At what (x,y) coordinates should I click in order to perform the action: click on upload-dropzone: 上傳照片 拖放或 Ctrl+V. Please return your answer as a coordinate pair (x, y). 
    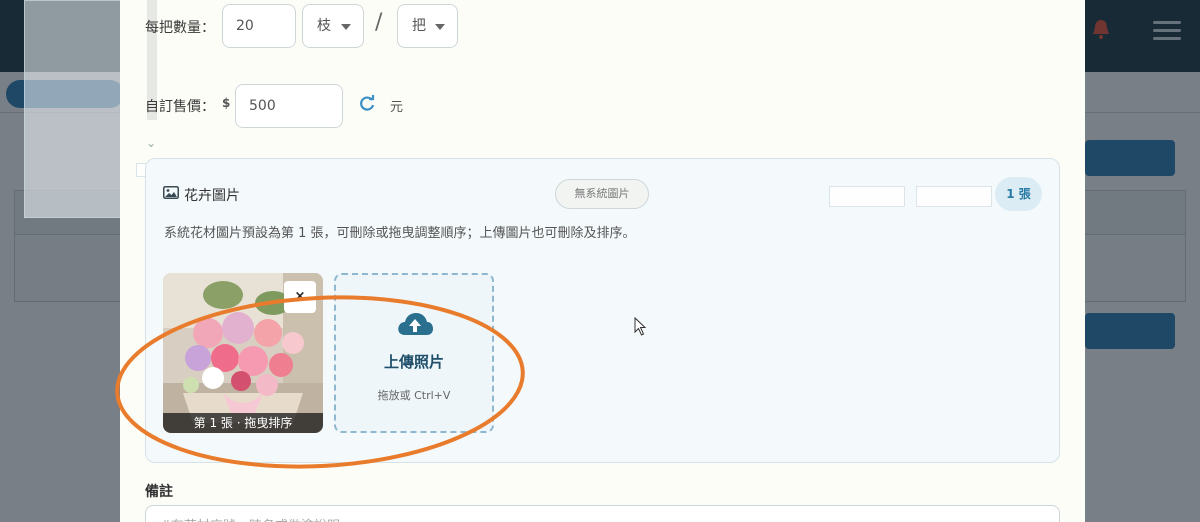
    Looking at the image, I should click on (414, 353).